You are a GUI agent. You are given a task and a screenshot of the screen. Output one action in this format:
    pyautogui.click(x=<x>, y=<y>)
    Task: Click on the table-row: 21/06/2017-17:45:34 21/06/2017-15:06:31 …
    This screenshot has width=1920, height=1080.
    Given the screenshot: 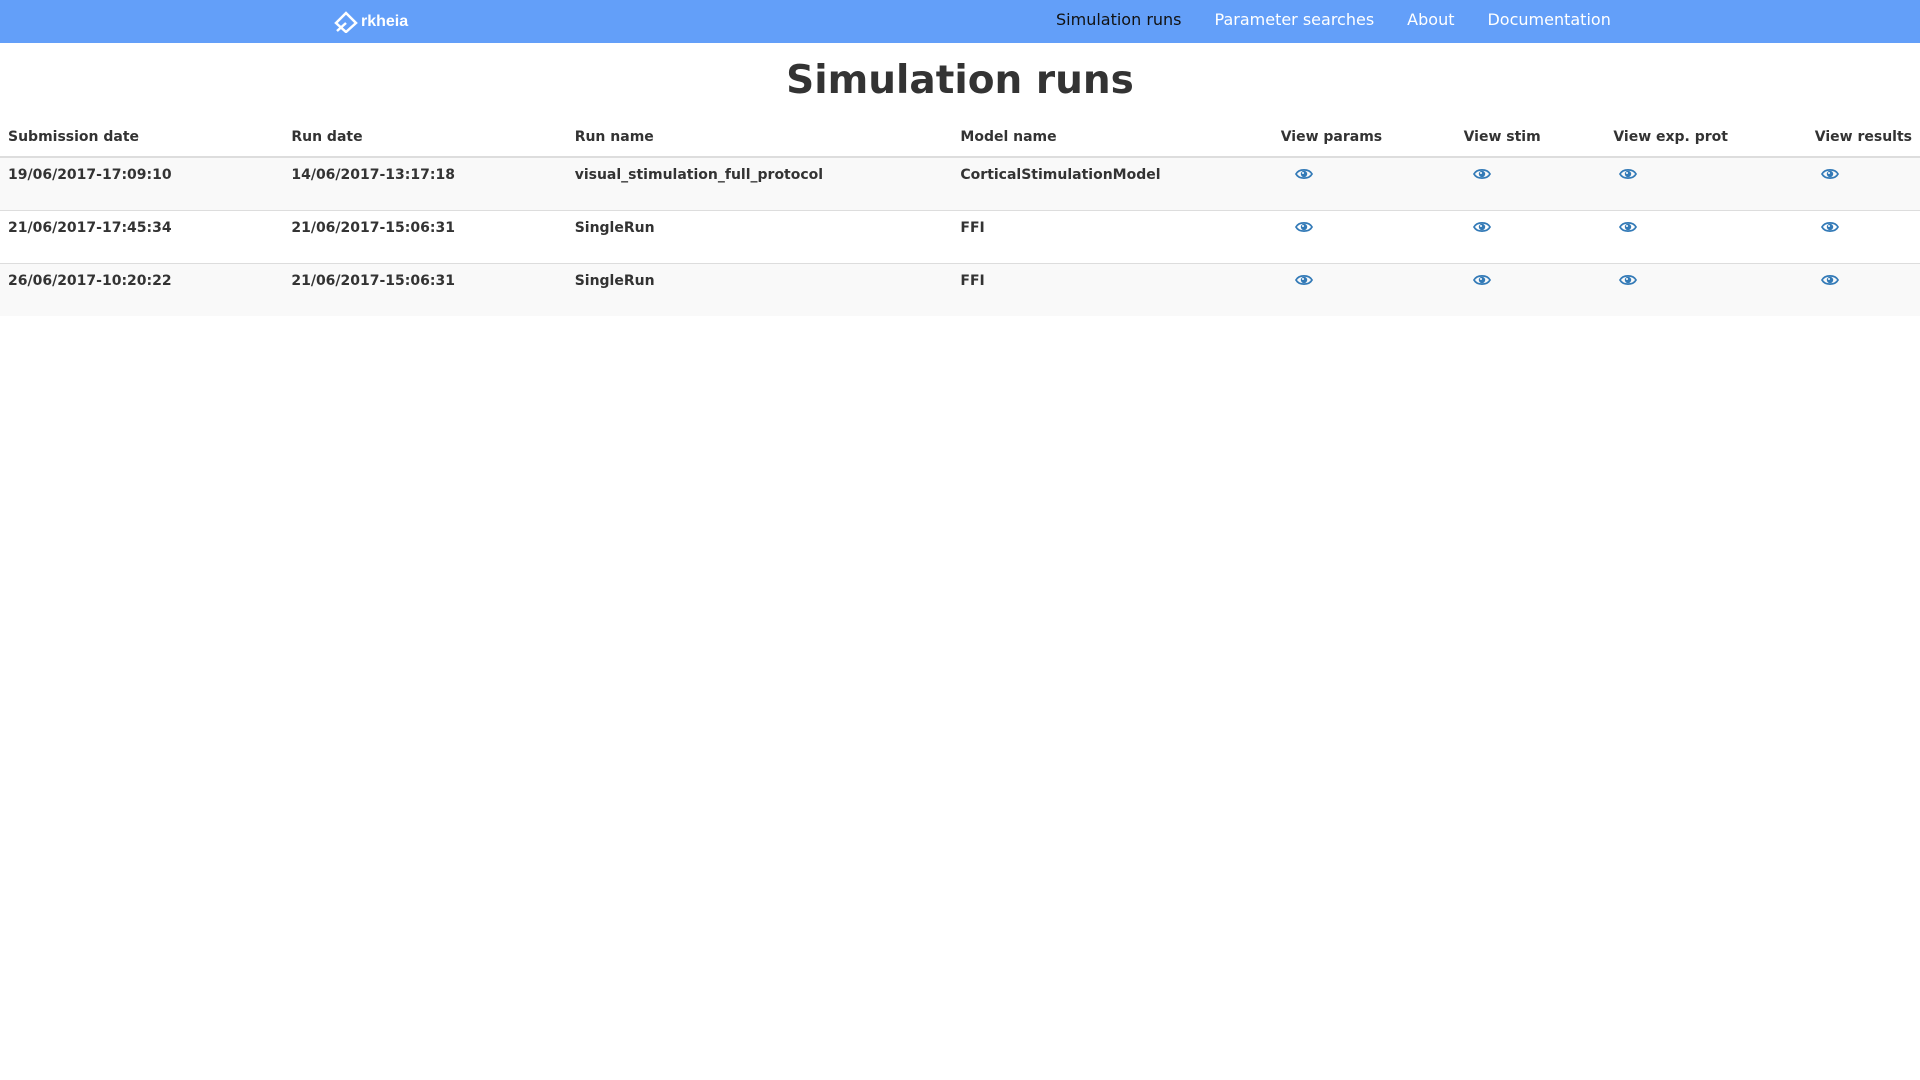 What is the action you would take?
    pyautogui.click(x=960, y=236)
    